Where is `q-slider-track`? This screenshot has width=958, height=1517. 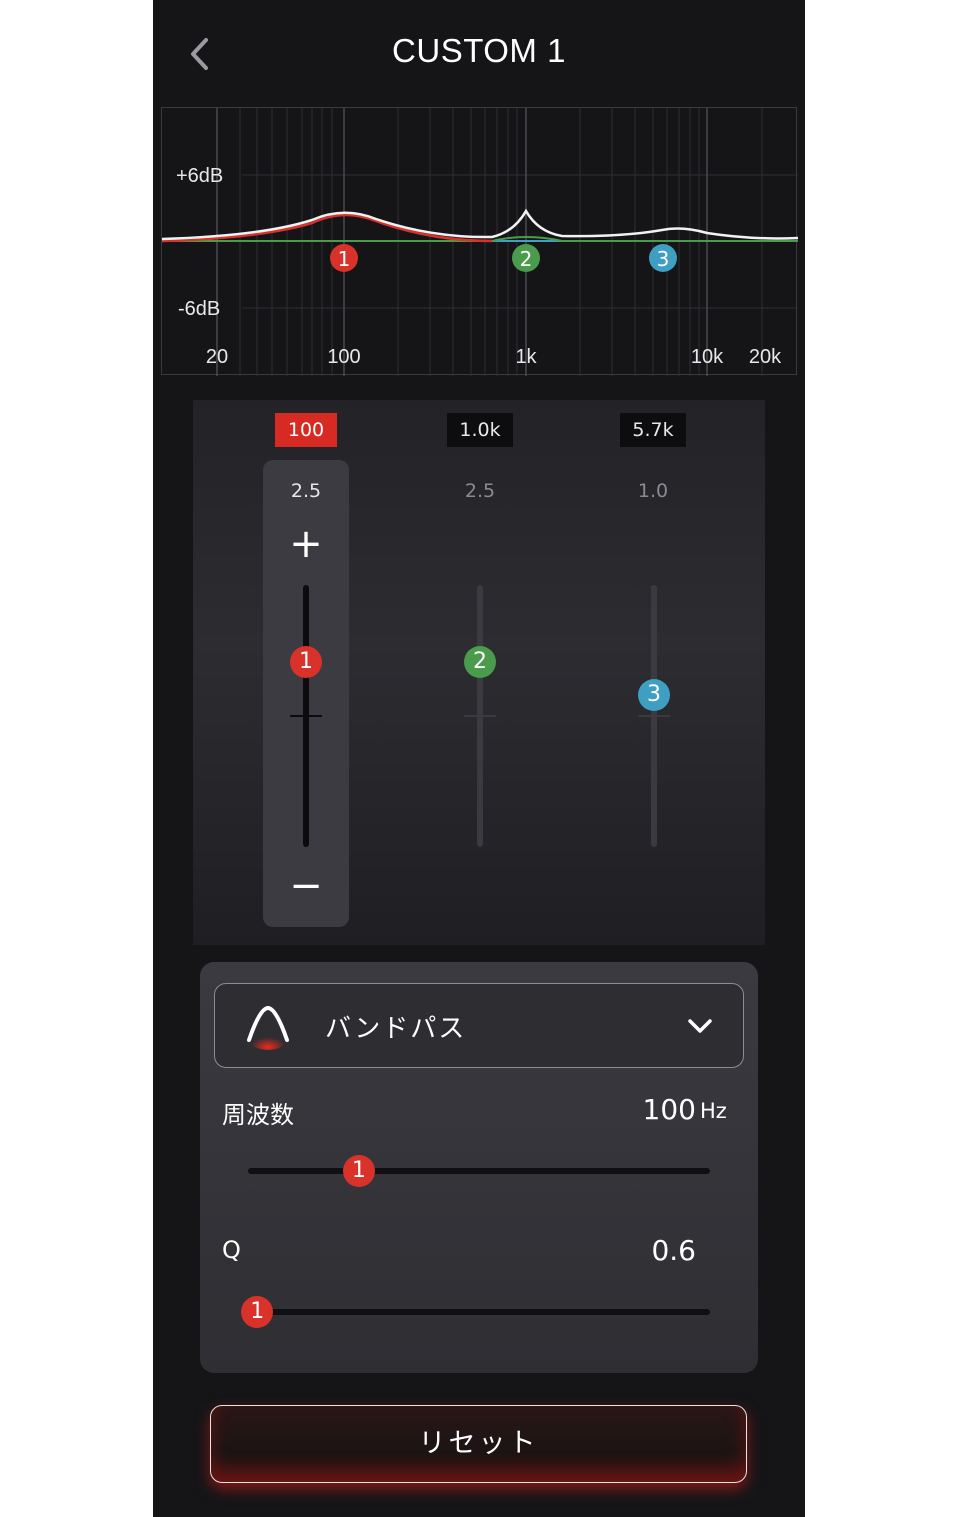
q-slider-track is located at coordinates (479, 1312).